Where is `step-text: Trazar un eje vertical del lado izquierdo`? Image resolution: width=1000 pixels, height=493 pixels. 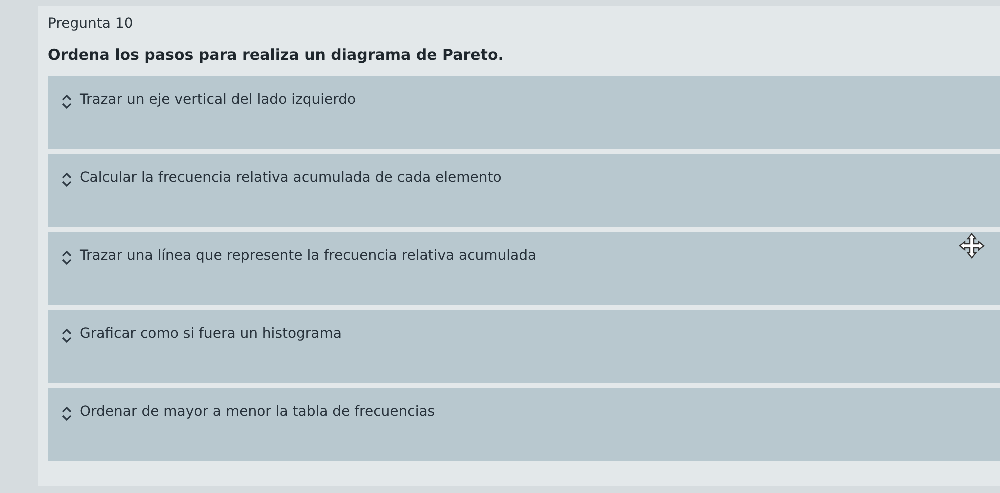 step-text: Trazar un eje vertical del lado izquierdo is located at coordinates (218, 100).